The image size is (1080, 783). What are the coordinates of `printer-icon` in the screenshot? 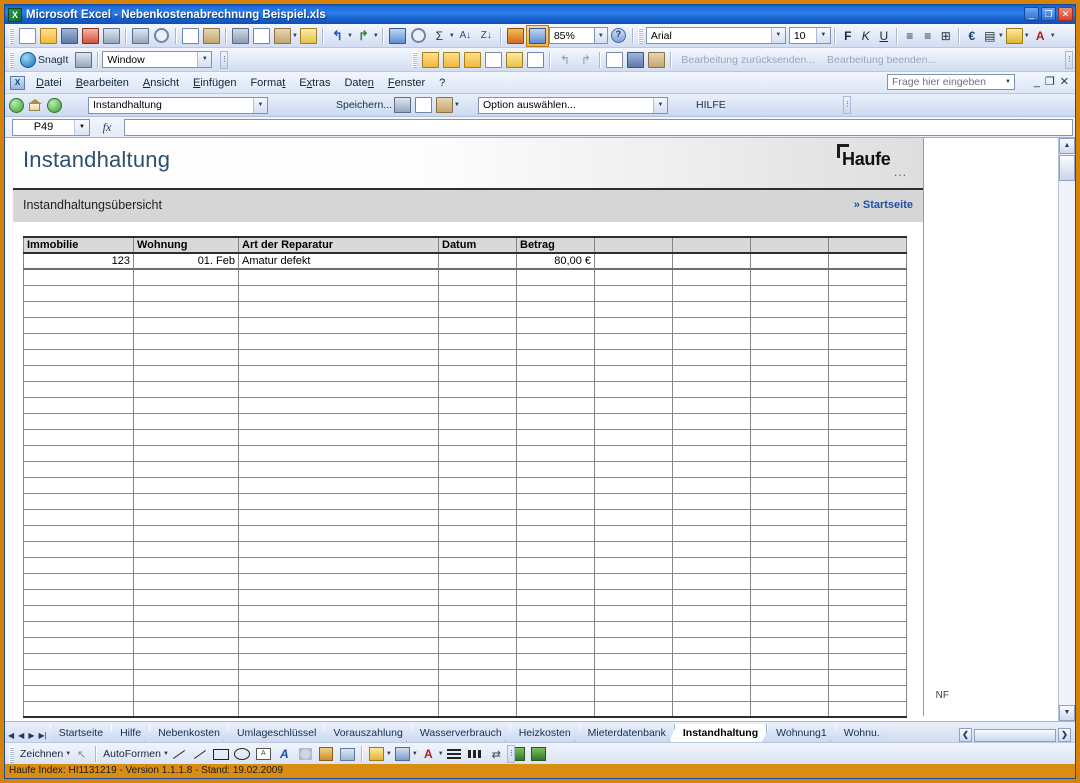 It's located at (140, 36).